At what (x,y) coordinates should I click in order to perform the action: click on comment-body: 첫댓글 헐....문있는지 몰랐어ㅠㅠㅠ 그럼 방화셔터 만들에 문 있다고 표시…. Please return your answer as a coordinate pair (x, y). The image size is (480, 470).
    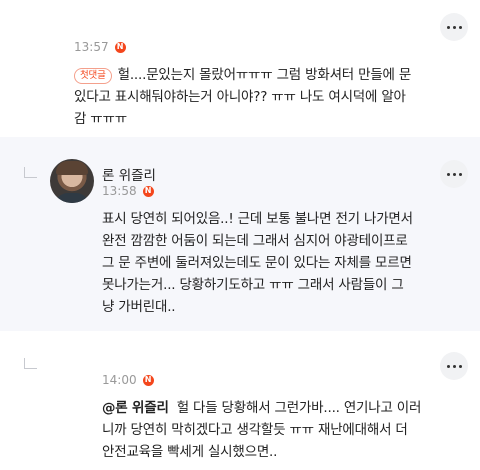
    Looking at the image, I should click on (274, 97).